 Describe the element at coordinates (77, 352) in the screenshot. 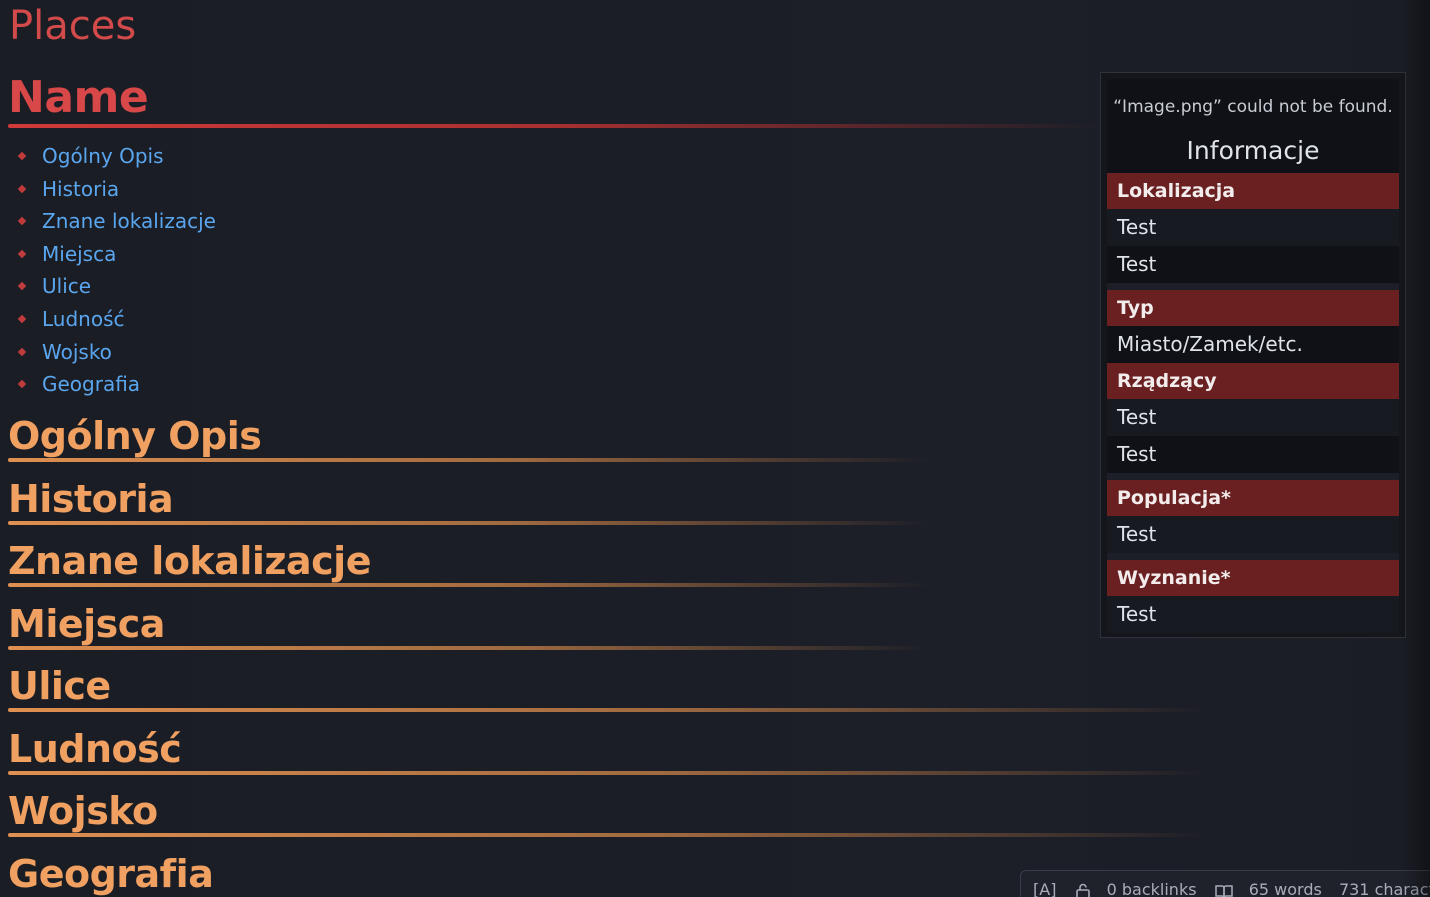

I see `toc-link-wojsko: Wojsko` at that location.